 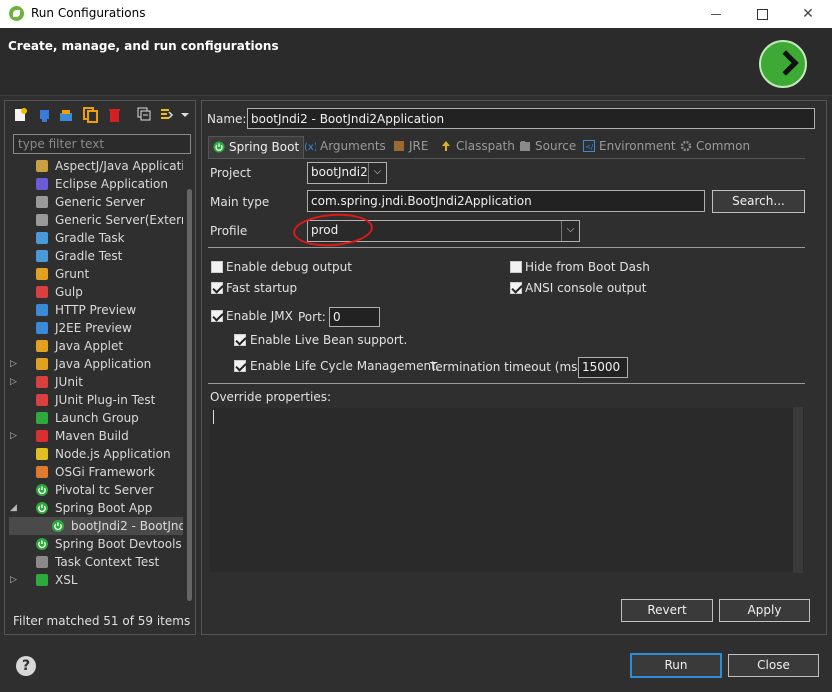 I want to click on tab-label: Environment, so click(x=637, y=146).